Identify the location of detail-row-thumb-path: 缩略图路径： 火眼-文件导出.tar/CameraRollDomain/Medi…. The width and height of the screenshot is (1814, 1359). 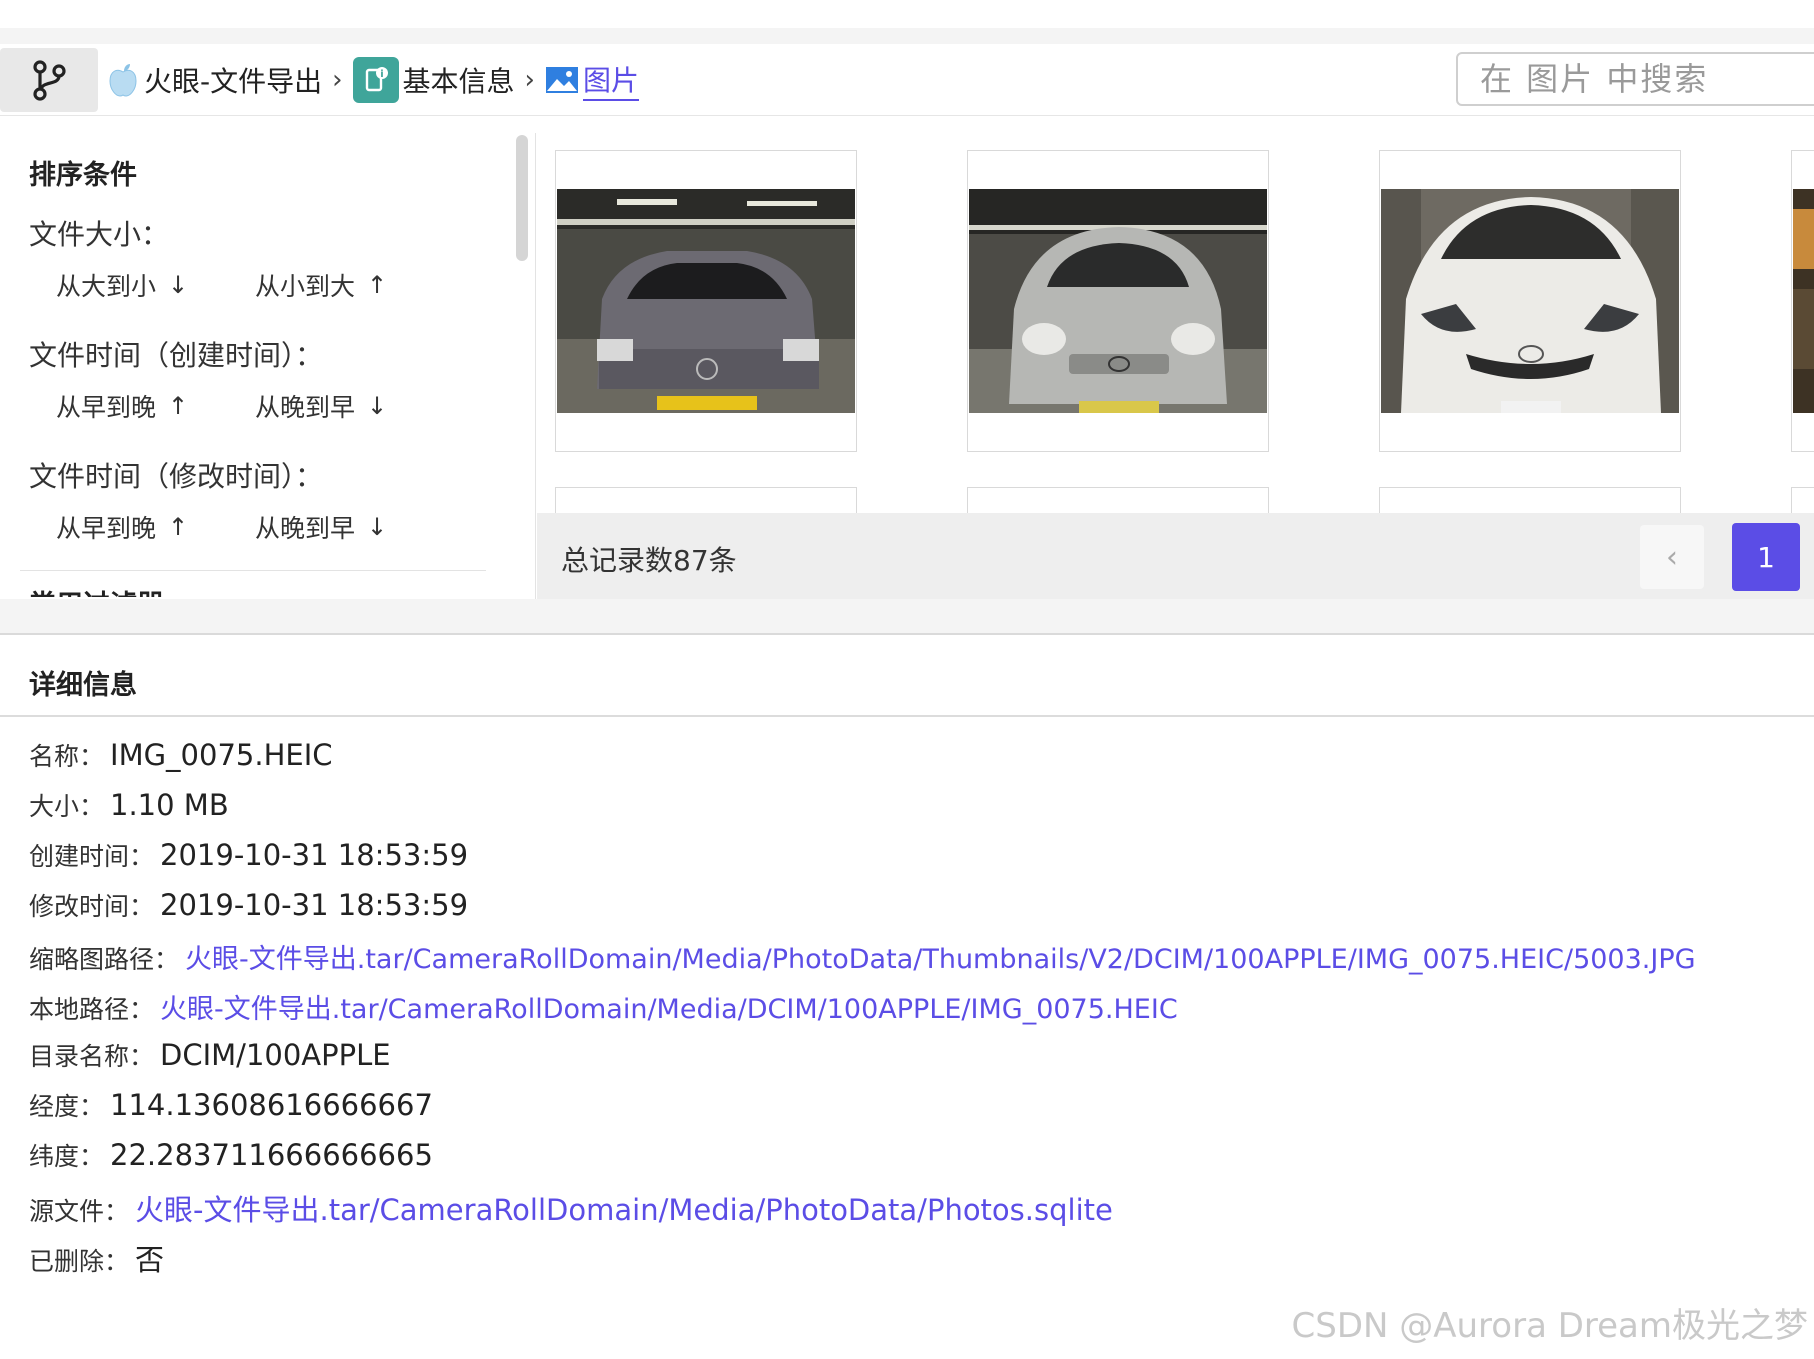
(862, 956).